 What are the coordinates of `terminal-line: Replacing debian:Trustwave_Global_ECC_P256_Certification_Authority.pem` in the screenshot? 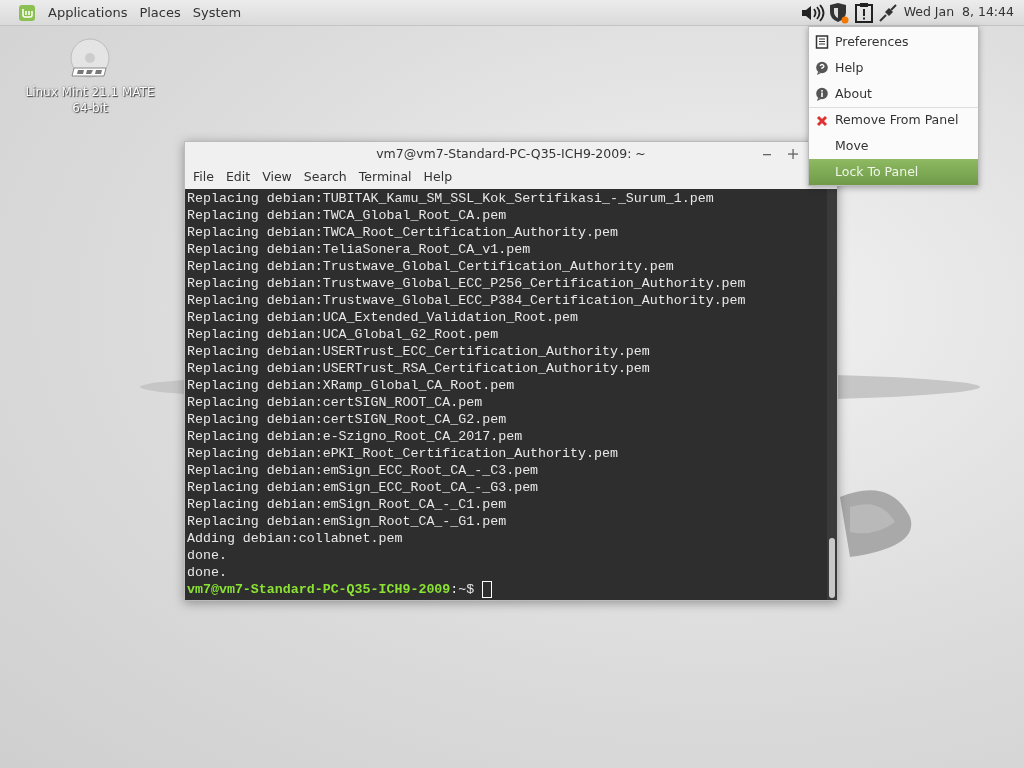 It's located at (467, 283).